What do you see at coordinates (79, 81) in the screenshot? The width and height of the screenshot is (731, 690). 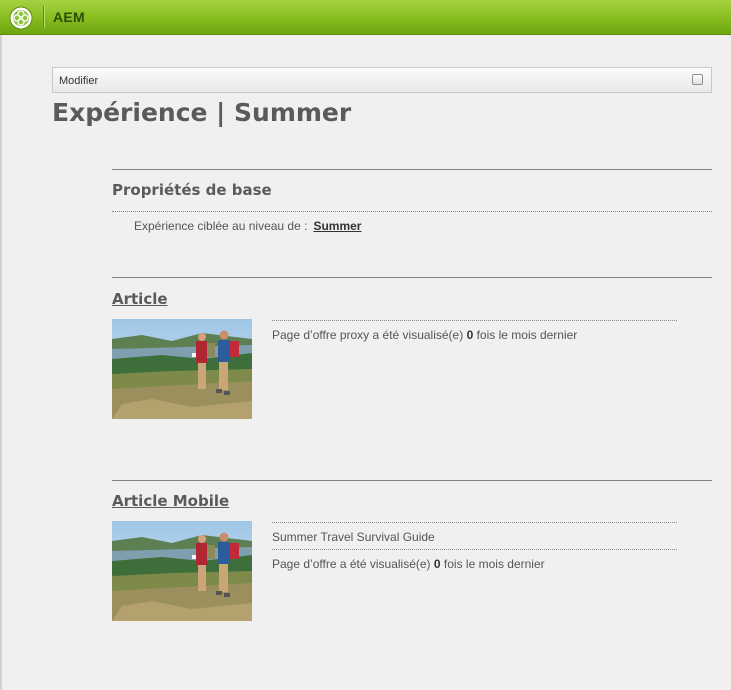 I see `modify-label: Modifier` at bounding box center [79, 81].